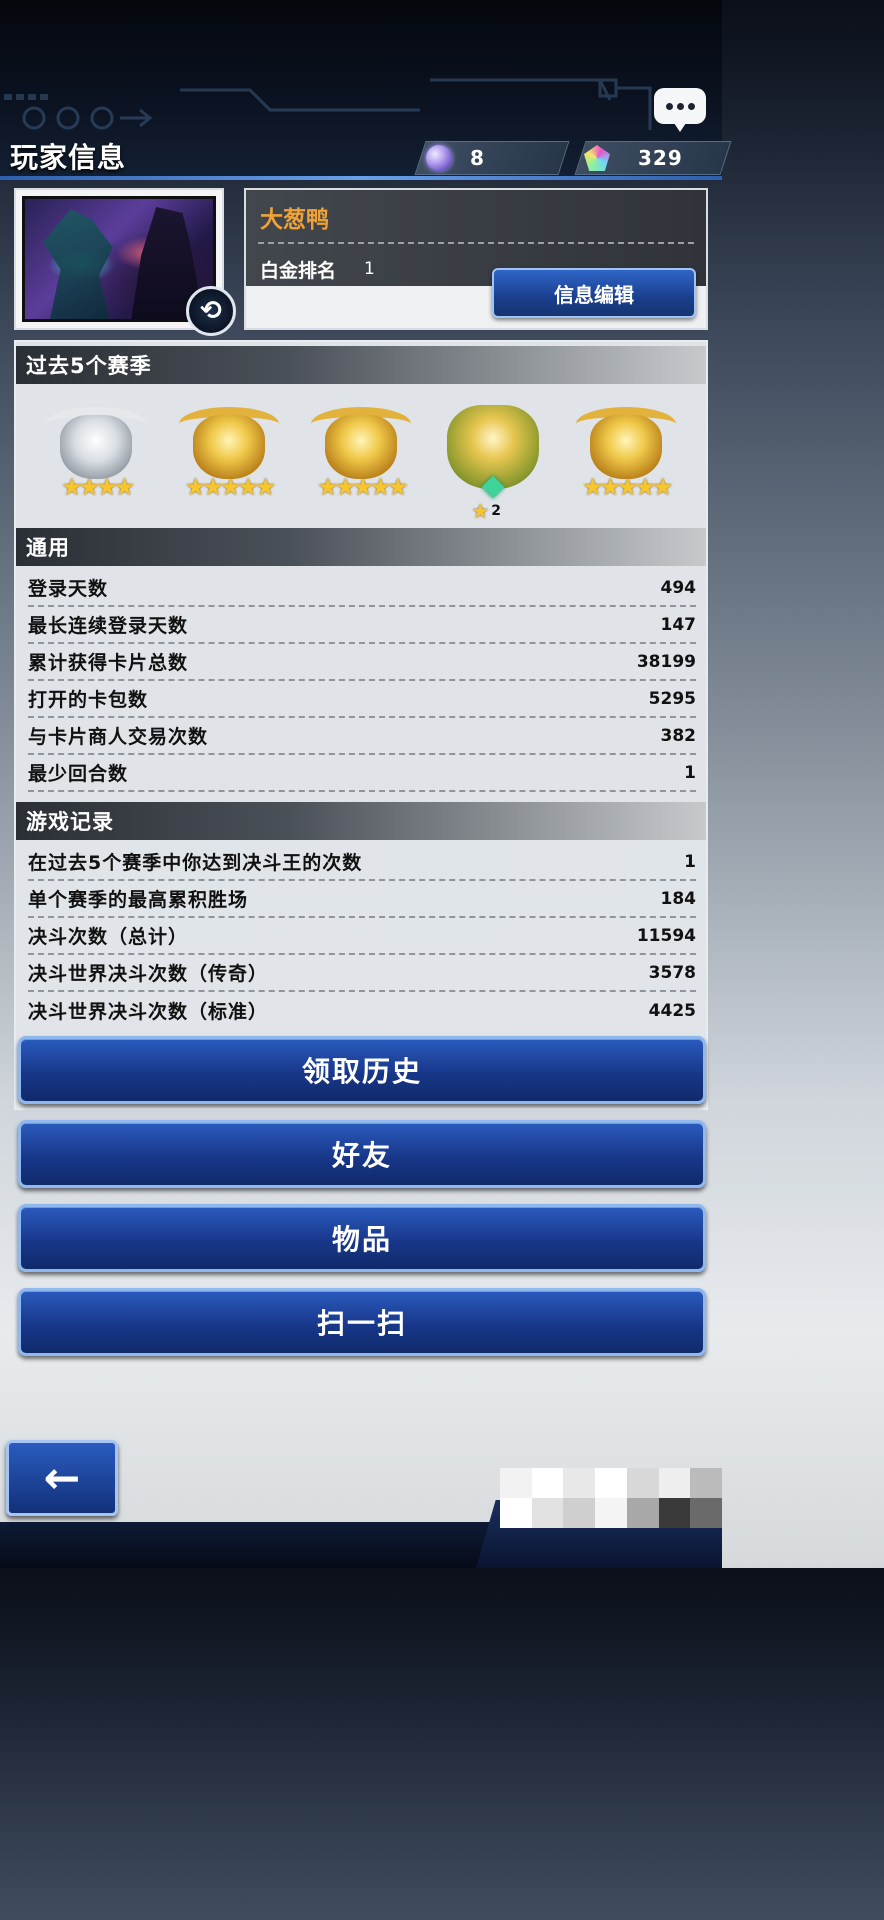  Describe the element at coordinates (680, 110) in the screenshot. I see `chat-bubble-icon` at that location.